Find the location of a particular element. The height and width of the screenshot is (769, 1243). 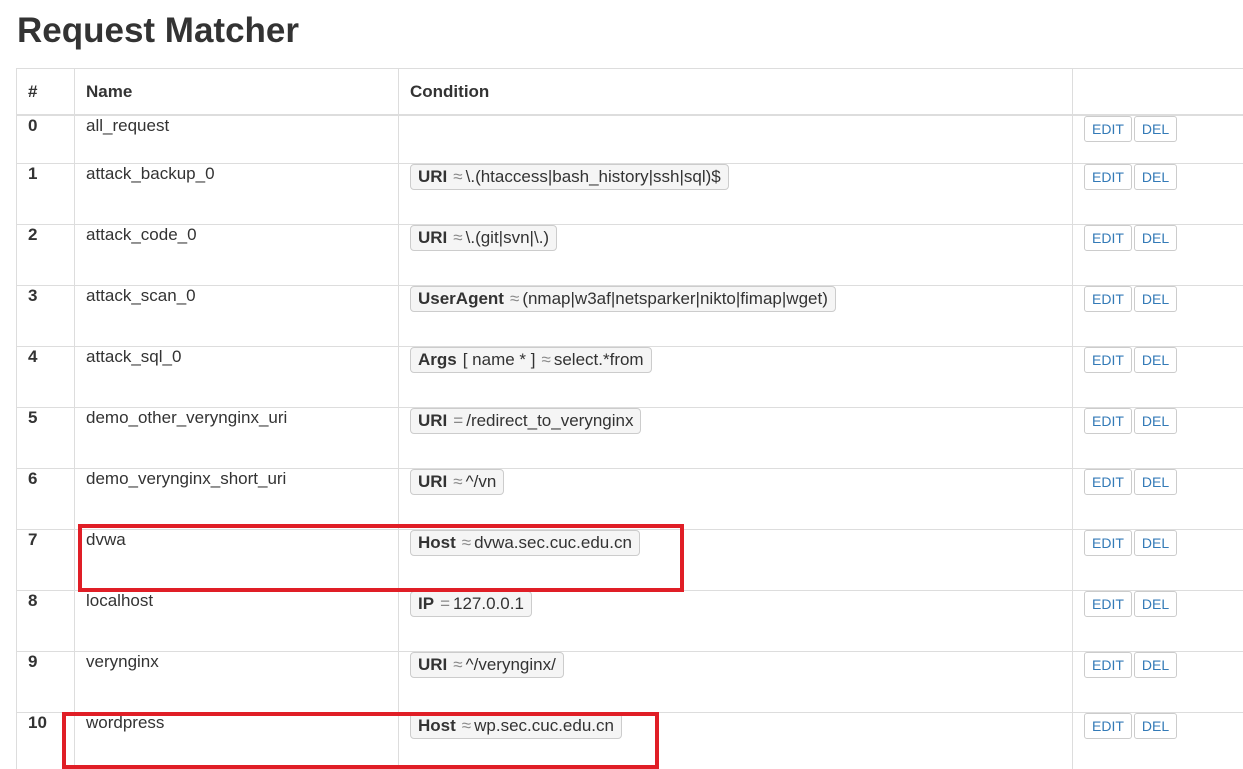

condition-value: select.*from is located at coordinates (598, 359).